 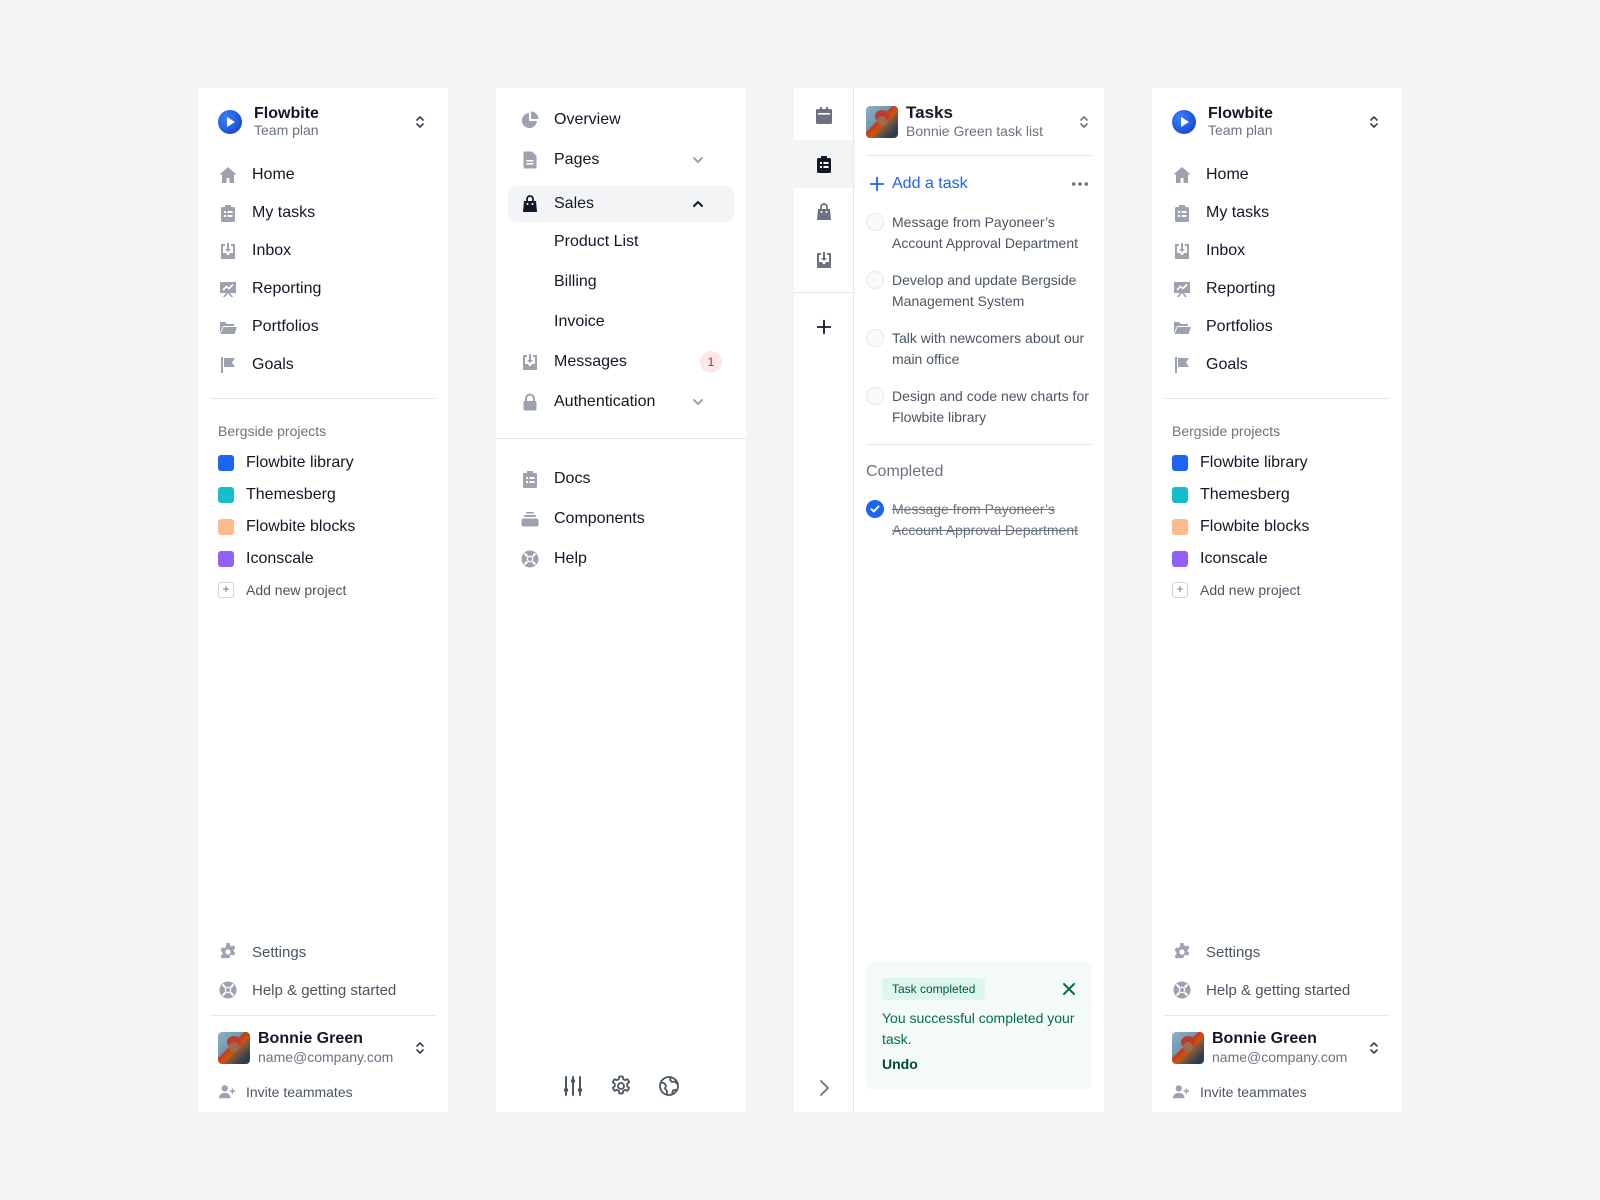 What do you see at coordinates (1227, 174) in the screenshot?
I see `nav-item-label: Home` at bounding box center [1227, 174].